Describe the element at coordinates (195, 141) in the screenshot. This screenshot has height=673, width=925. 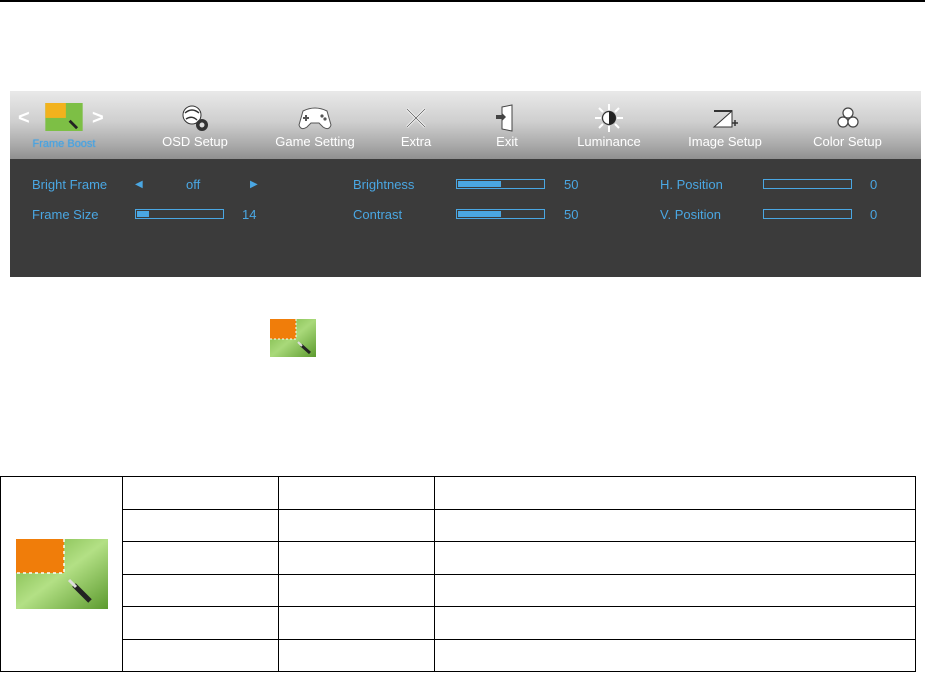
I see `tab-osd-setup-label: OSD Setup` at that location.